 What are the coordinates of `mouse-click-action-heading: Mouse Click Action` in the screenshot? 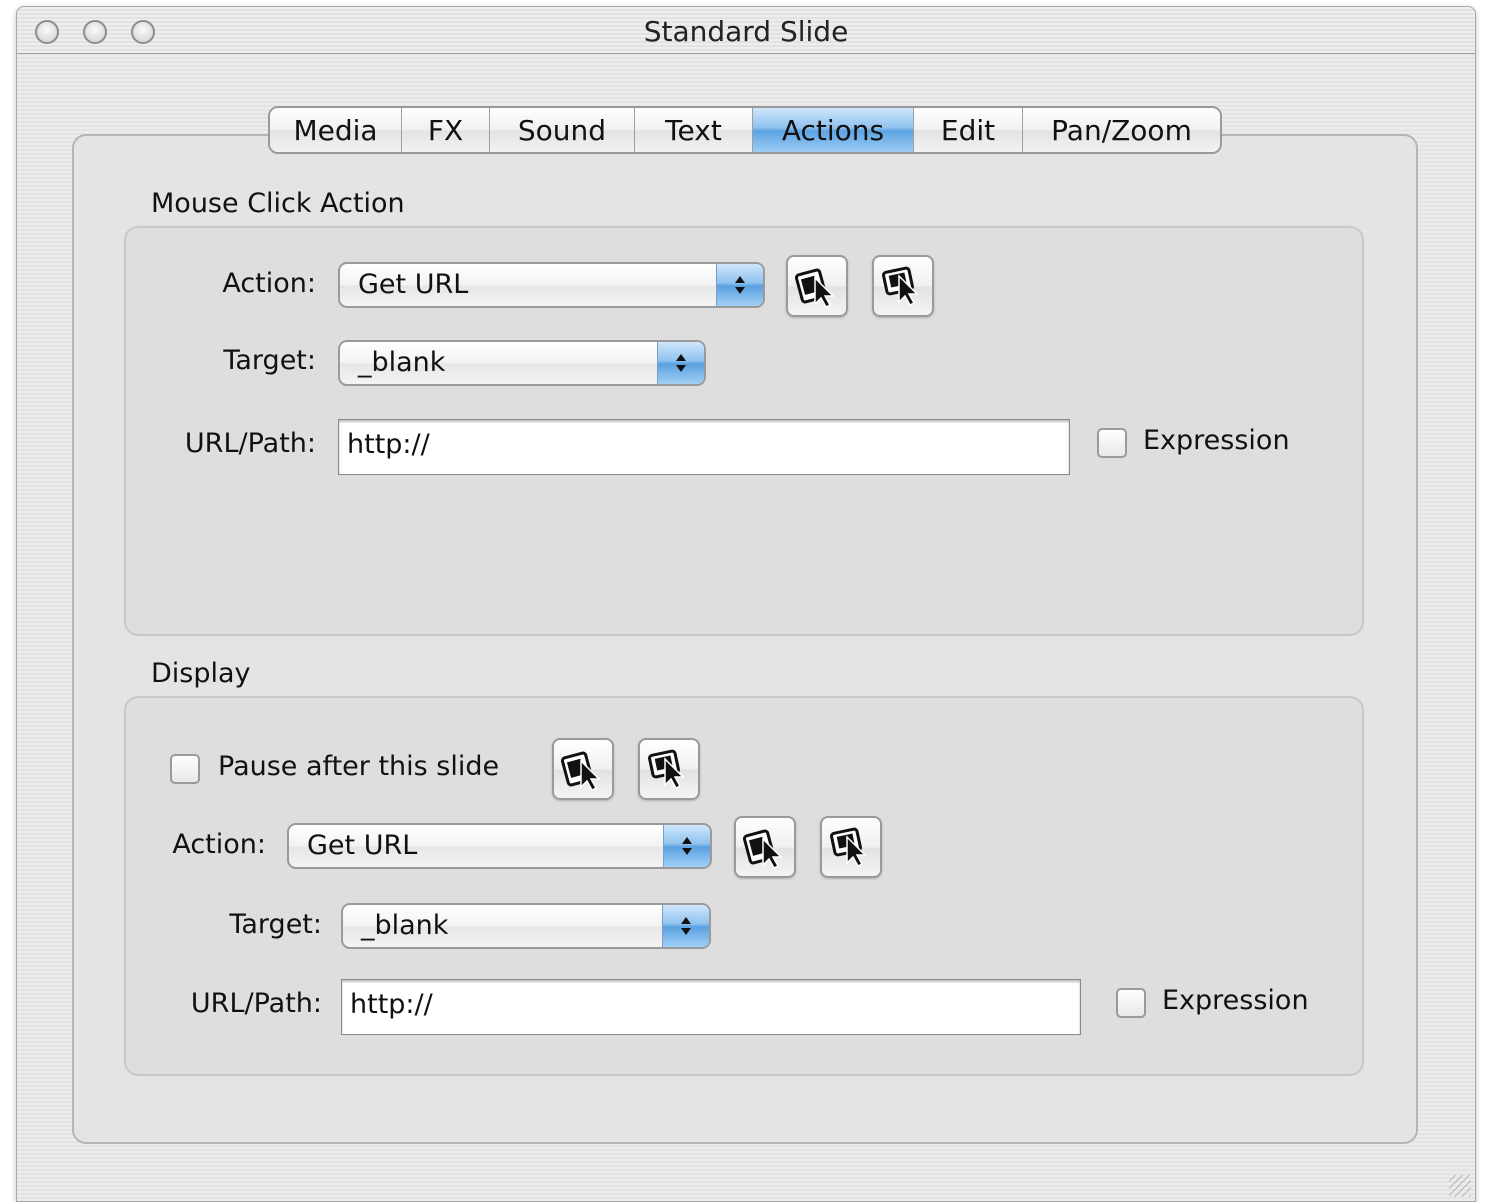 It's located at (278, 203).